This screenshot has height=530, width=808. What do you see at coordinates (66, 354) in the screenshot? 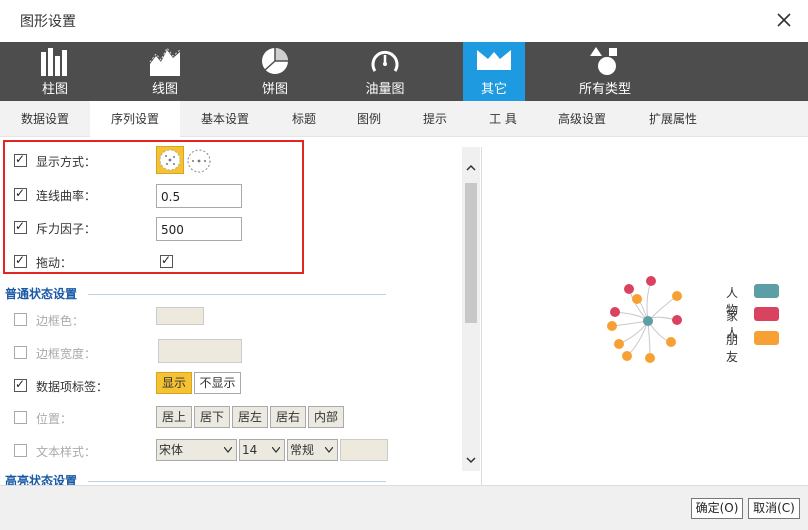
I see `border-width-label: 边框宽度：` at bounding box center [66, 354].